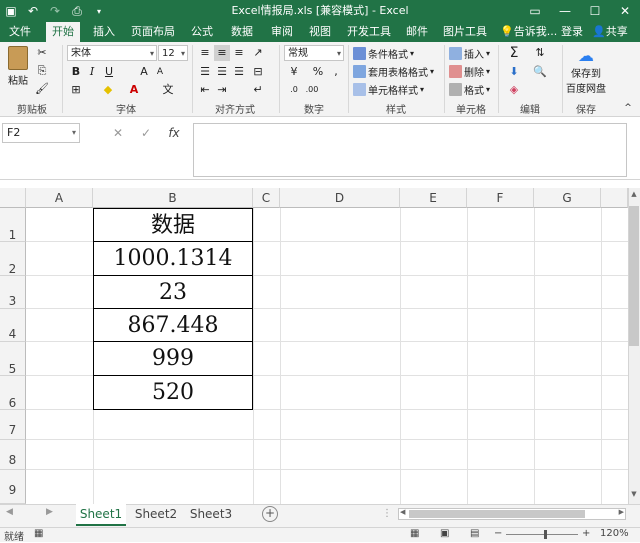 This screenshot has width=640, height=543. I want to click on tab-mail: 邮件, so click(417, 32).